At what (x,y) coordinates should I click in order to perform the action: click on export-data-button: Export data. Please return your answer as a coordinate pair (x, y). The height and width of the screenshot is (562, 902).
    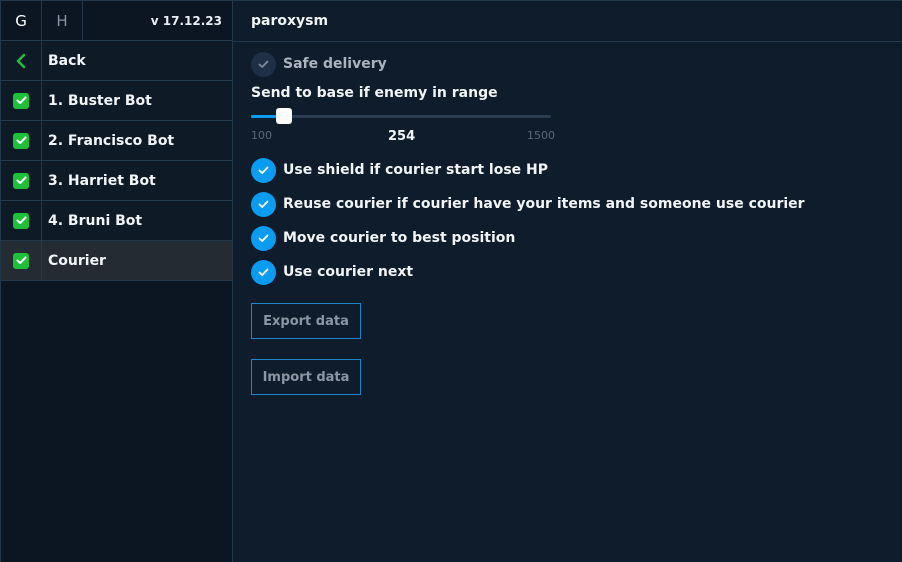
    Looking at the image, I should click on (306, 321).